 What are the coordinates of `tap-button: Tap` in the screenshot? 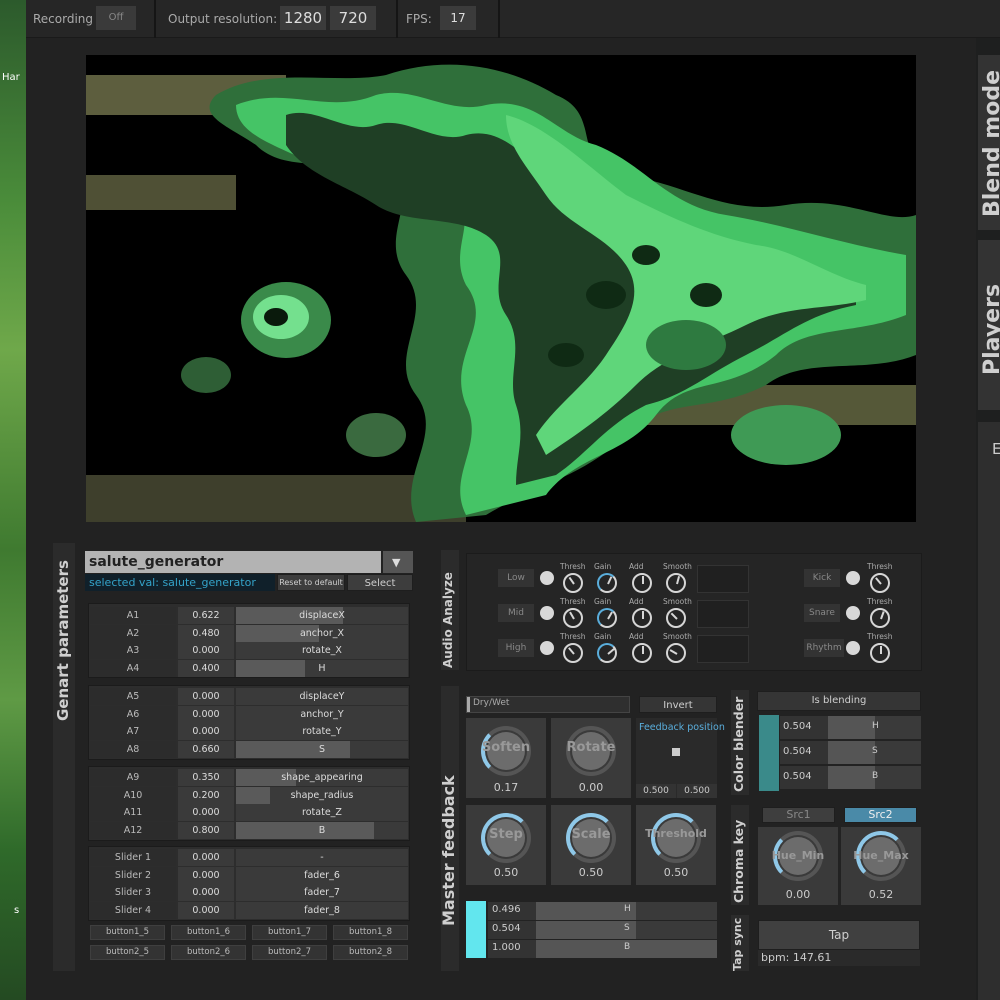 It's located at (839, 935).